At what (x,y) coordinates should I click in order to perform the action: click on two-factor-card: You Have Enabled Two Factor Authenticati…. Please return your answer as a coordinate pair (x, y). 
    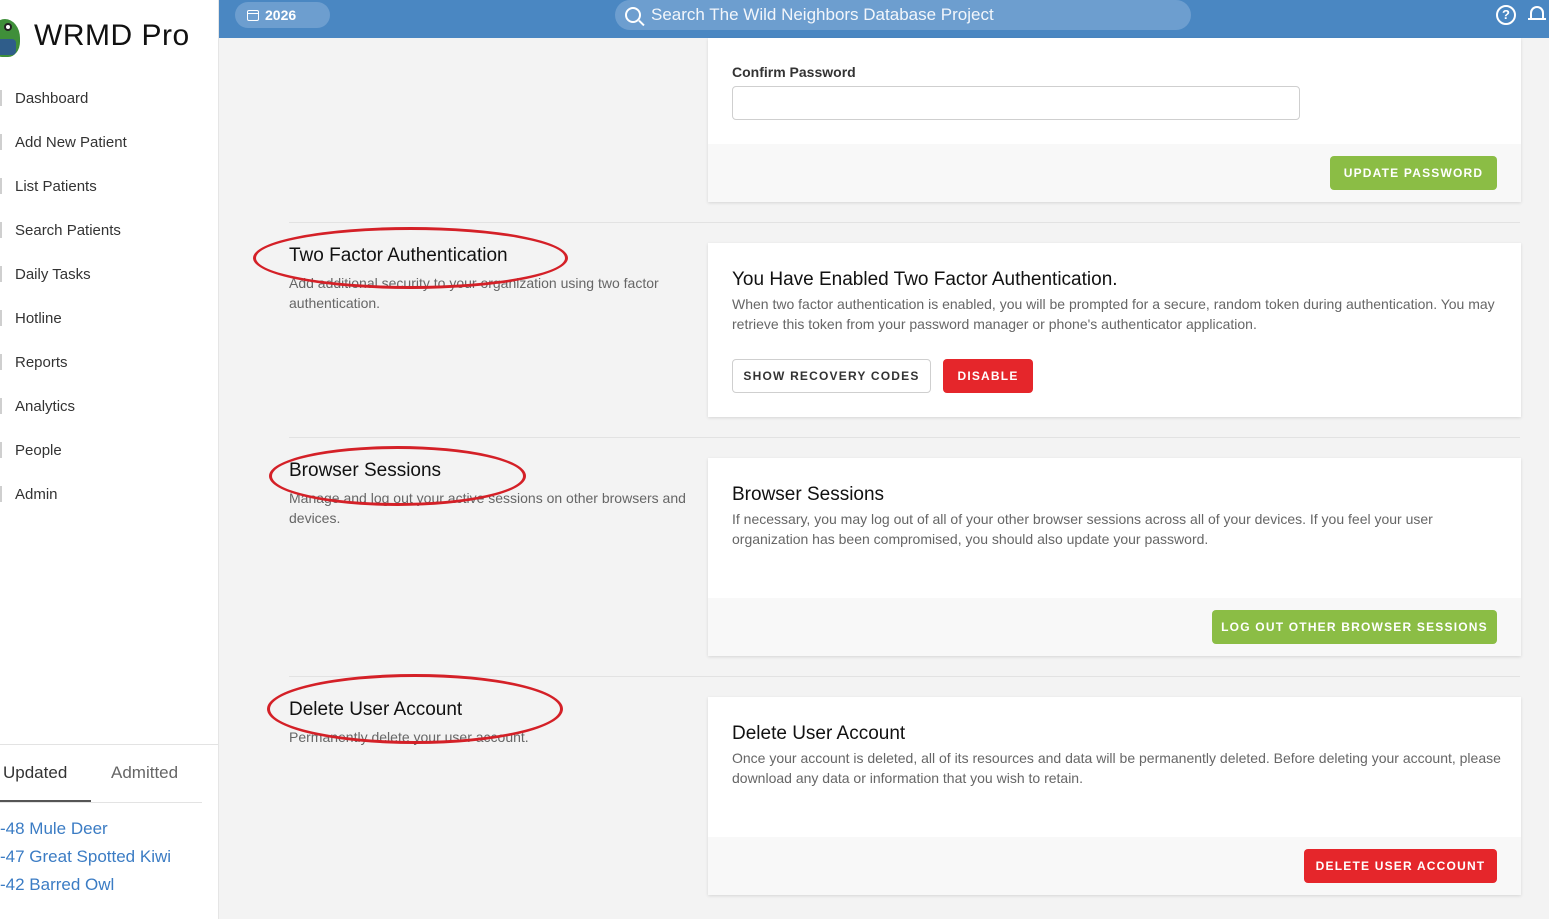
    Looking at the image, I should click on (1114, 330).